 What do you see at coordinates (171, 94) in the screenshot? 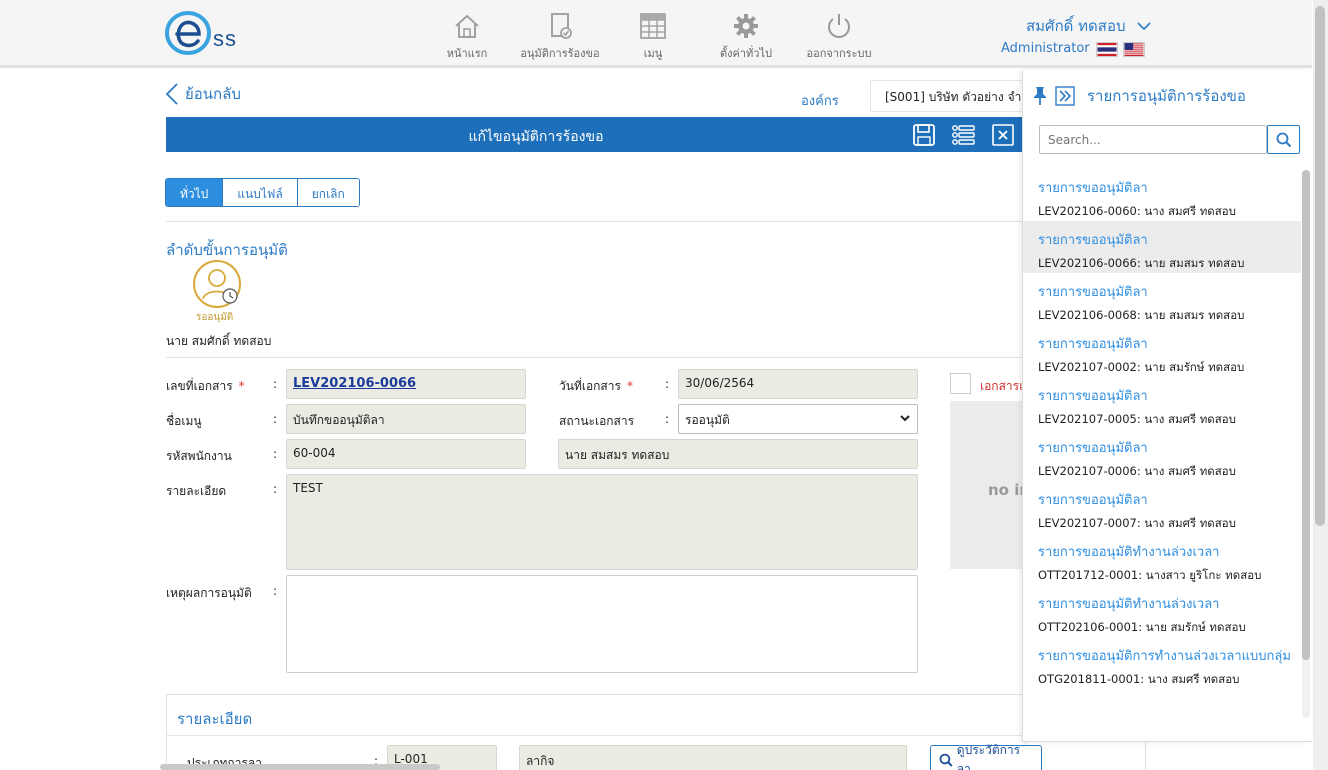
I see `chevron-left-icon` at bounding box center [171, 94].